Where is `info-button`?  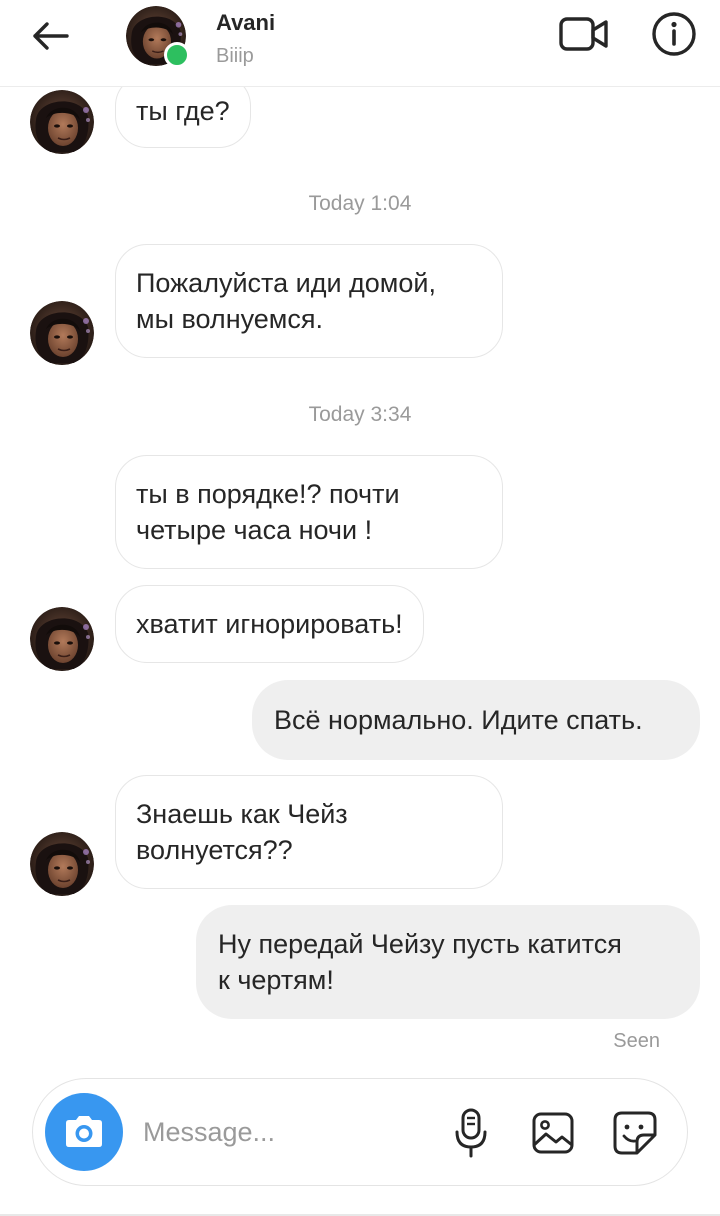
info-button is located at coordinates (674, 34).